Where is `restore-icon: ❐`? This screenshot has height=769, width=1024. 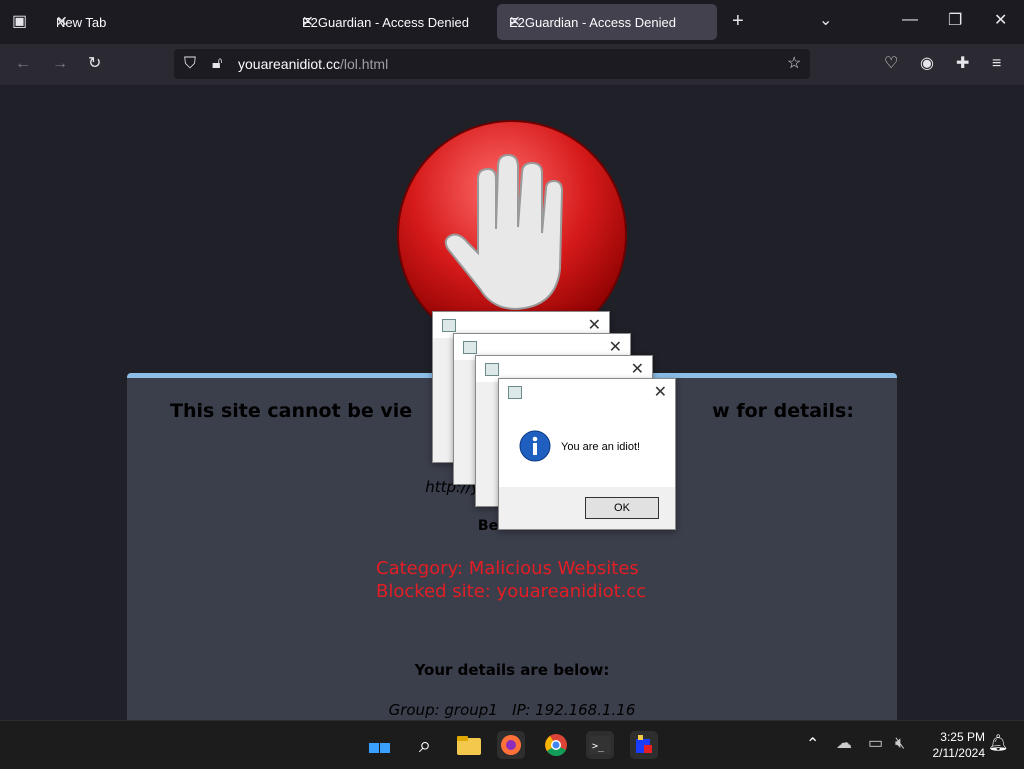
restore-icon: ❐ is located at coordinates (955, 21).